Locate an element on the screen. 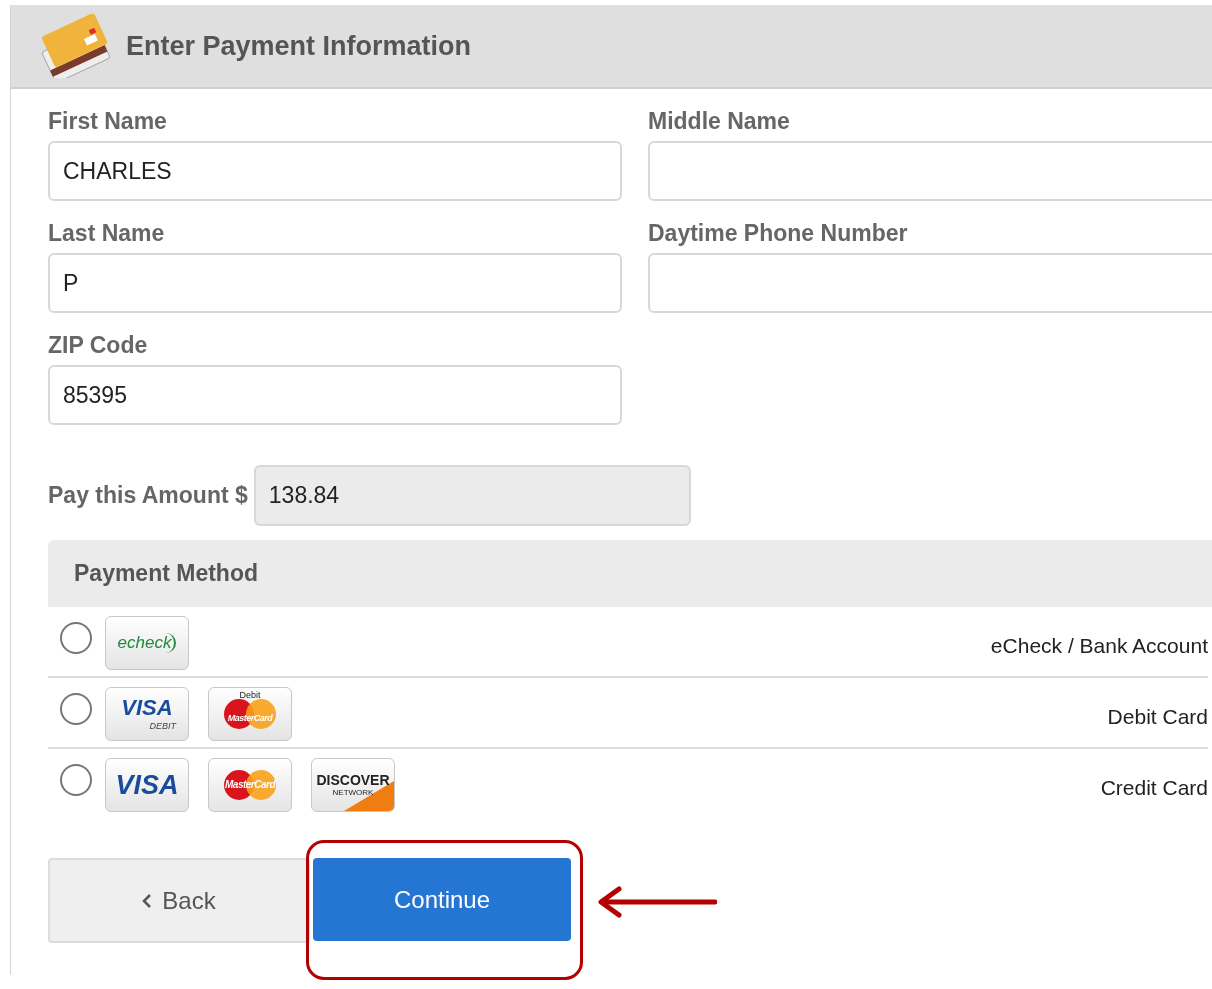 The image size is (1212, 989). continue-button: Continue is located at coordinates (442, 899).